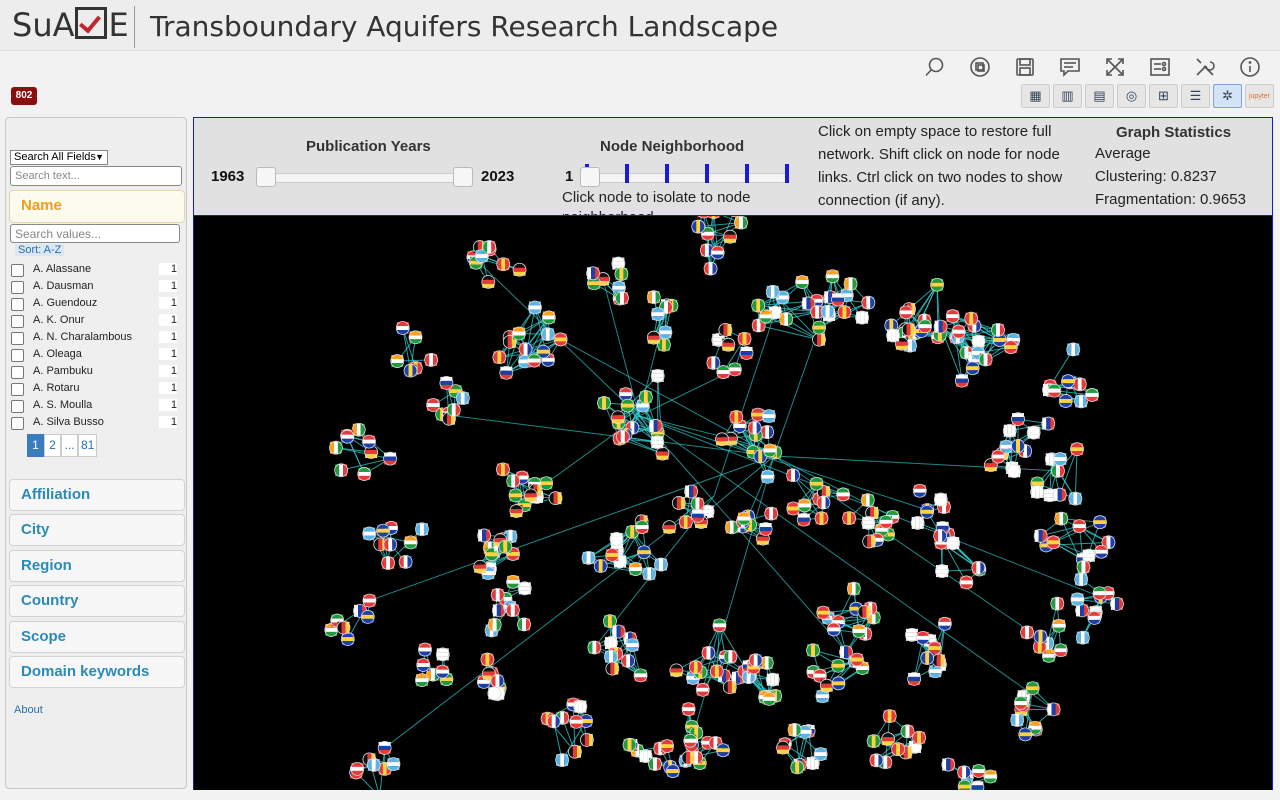 The height and width of the screenshot is (800, 1280). Describe the element at coordinates (1163, 96) in the screenshot. I see `spreadsheet-view-button: ⊞` at that location.